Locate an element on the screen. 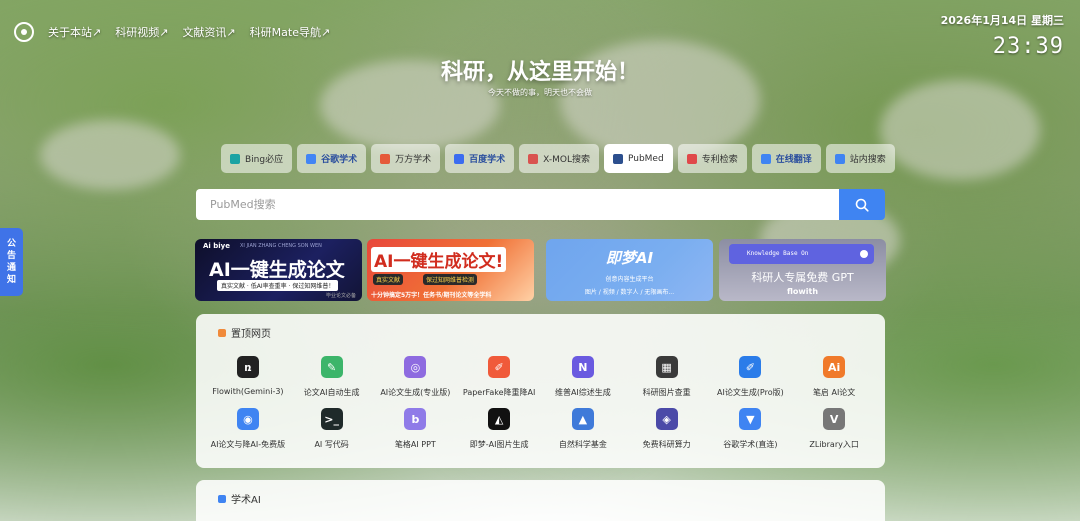 The height and width of the screenshot is (521, 1080). banner-footer: 毕业论文必备 is located at coordinates (340, 296).